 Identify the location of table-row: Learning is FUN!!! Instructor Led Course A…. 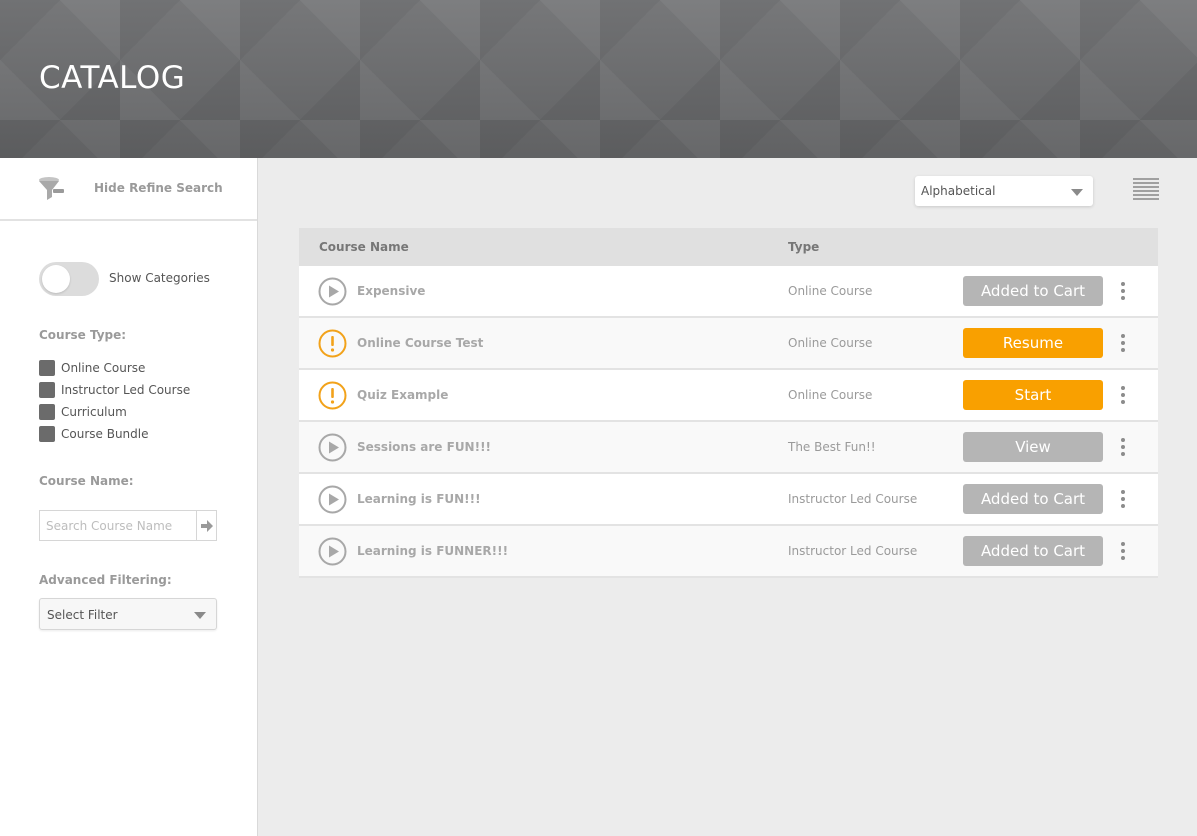
(728, 500).